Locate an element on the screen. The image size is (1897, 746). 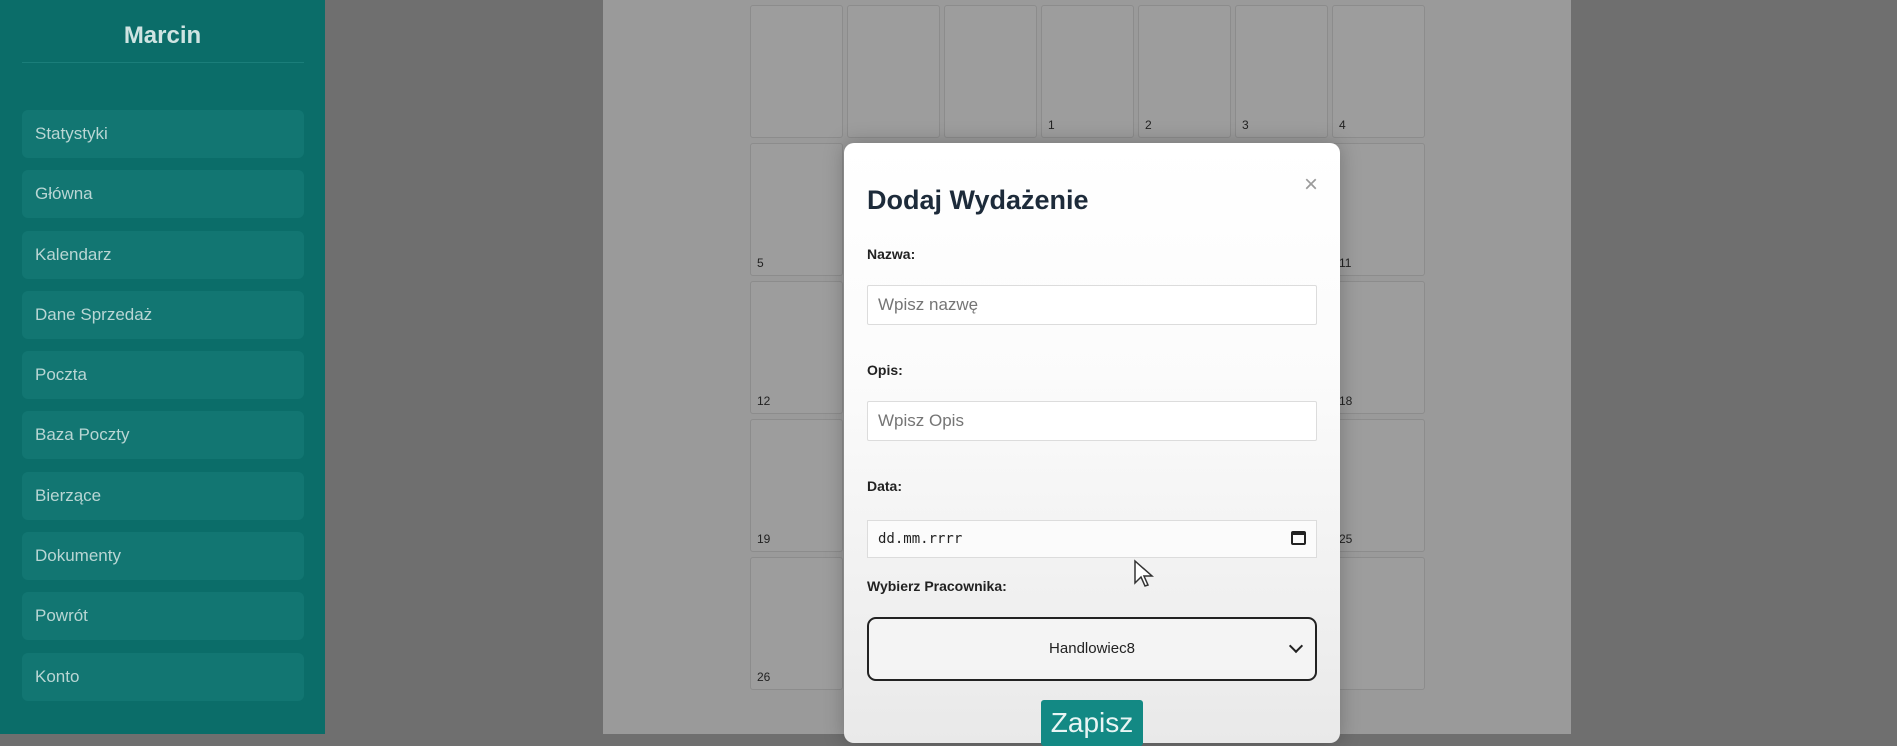
mouse-cursor-icon is located at coordinates (1144, 573).